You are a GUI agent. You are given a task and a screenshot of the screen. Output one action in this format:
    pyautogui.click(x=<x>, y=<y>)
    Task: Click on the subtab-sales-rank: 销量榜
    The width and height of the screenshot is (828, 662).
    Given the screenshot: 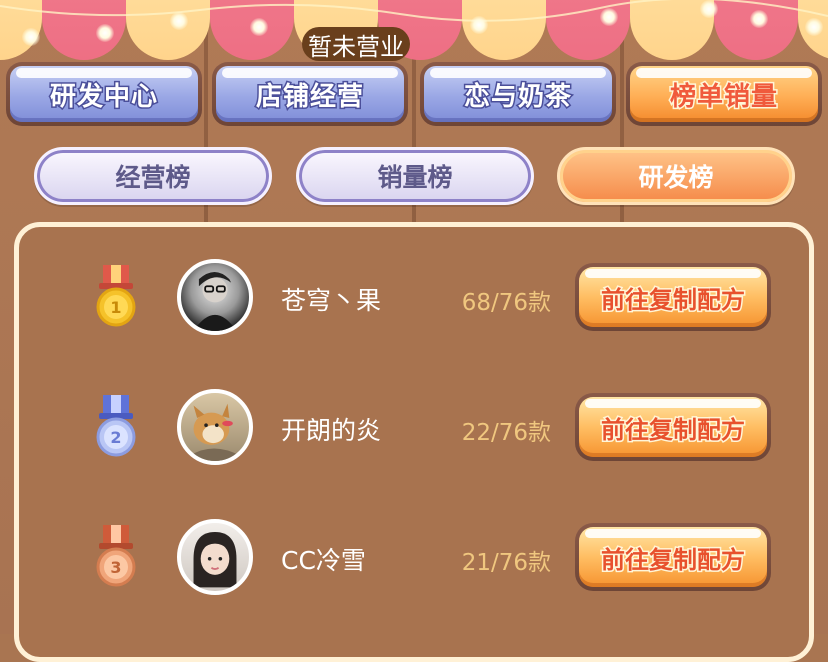 What is the action you would take?
    pyautogui.click(x=415, y=176)
    